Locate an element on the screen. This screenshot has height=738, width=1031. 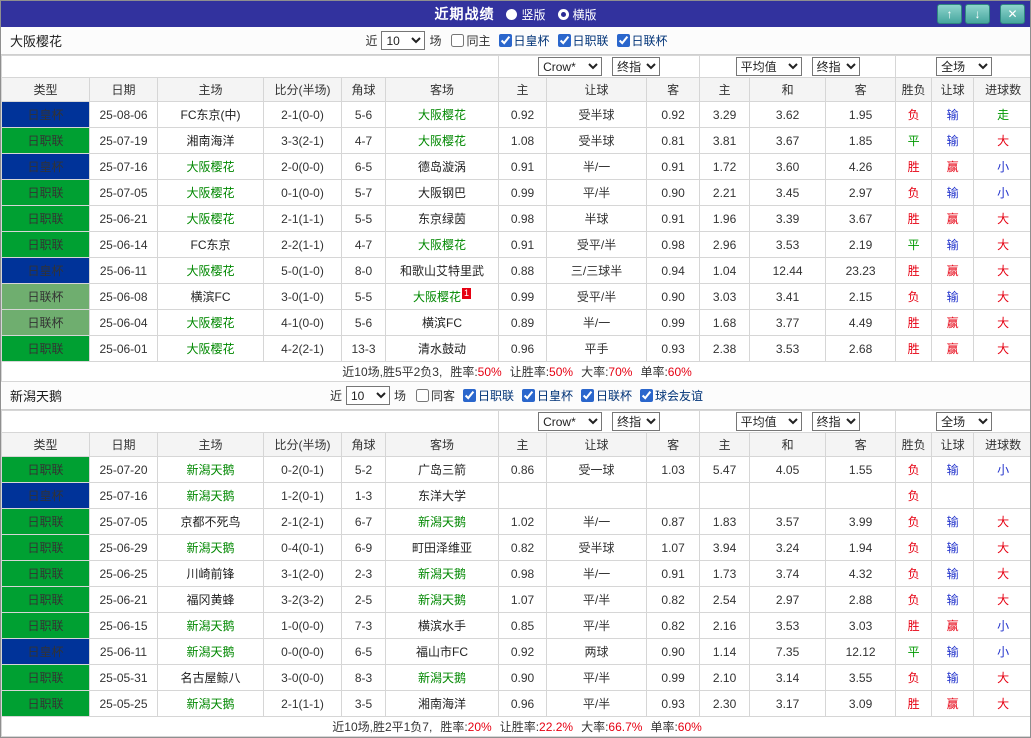
asia-home-odds-cell: 0.88 is located at coordinates (523, 271).